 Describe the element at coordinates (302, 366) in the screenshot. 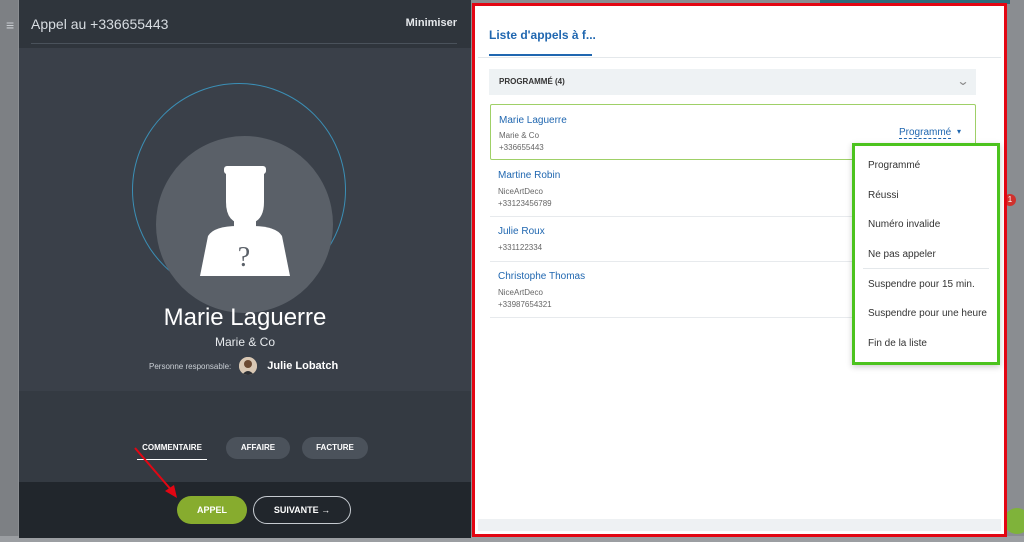

I see `responsible-name: Julie Lobatch` at that location.